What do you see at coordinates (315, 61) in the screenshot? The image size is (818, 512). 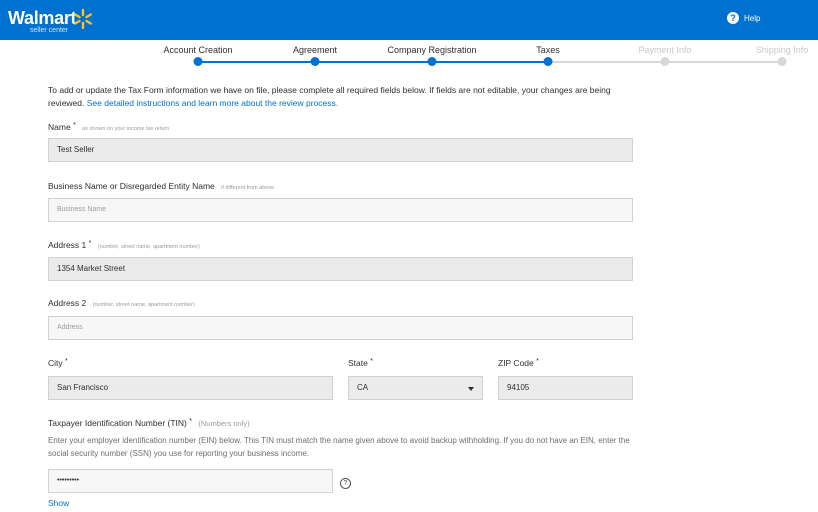 I see `step-dot-agreement` at bounding box center [315, 61].